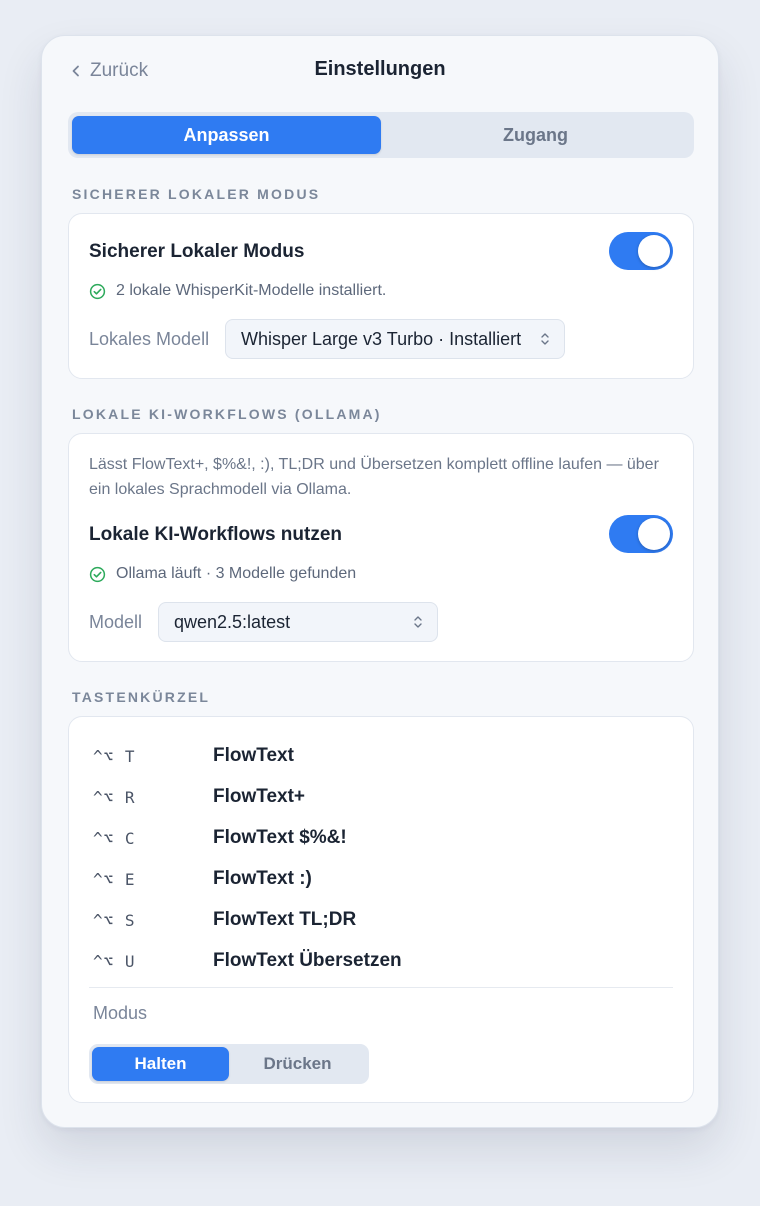  I want to click on ollama-model-value: qwen2.5:latest, so click(232, 621).